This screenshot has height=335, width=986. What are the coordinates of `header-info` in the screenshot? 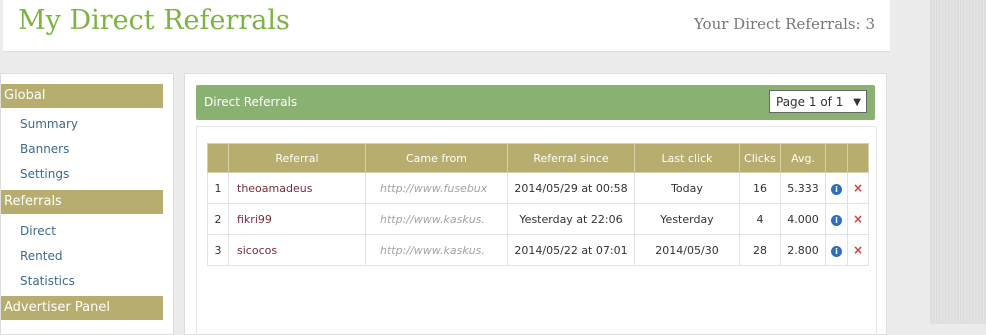 It's located at (836, 158).